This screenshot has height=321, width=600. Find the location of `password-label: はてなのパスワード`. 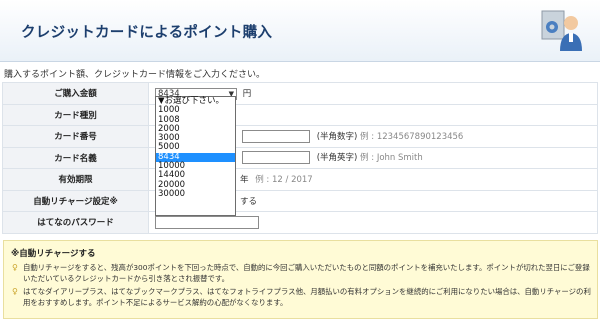

password-label: はてなのパスワード is located at coordinates (75, 222).